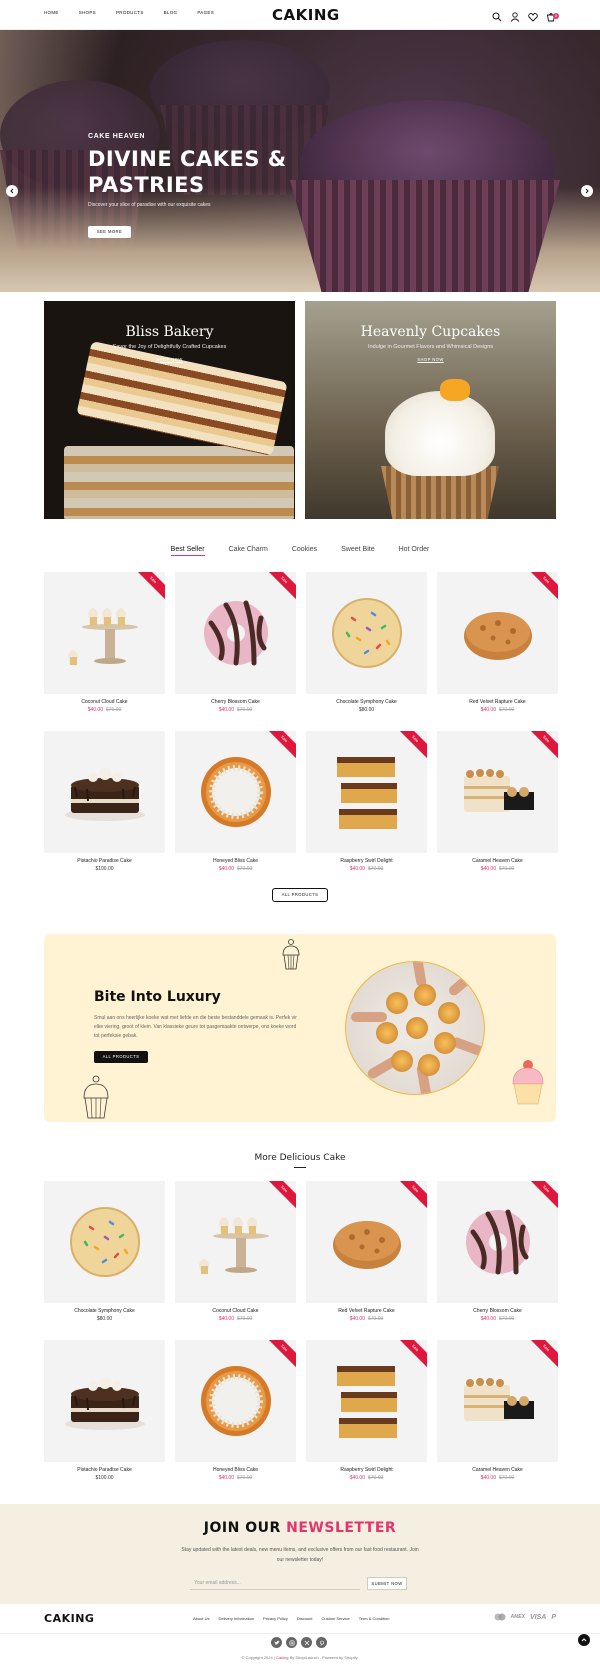 This screenshot has height=1673, width=600. What do you see at coordinates (415, 1028) in the screenshot?
I see `tarts-photo` at bounding box center [415, 1028].